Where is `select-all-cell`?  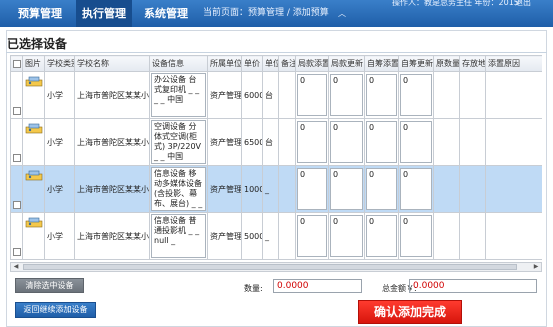
select-all-cell is located at coordinates (16, 63).